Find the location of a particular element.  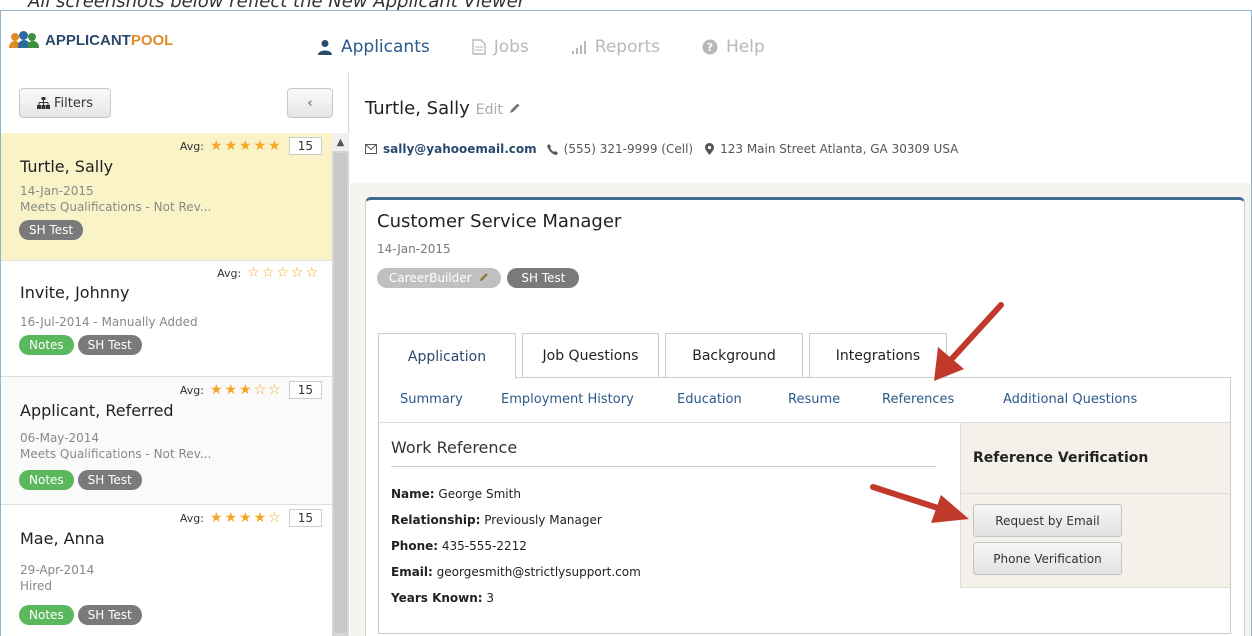

source-tag-label: CareerBuilder is located at coordinates (430, 278).